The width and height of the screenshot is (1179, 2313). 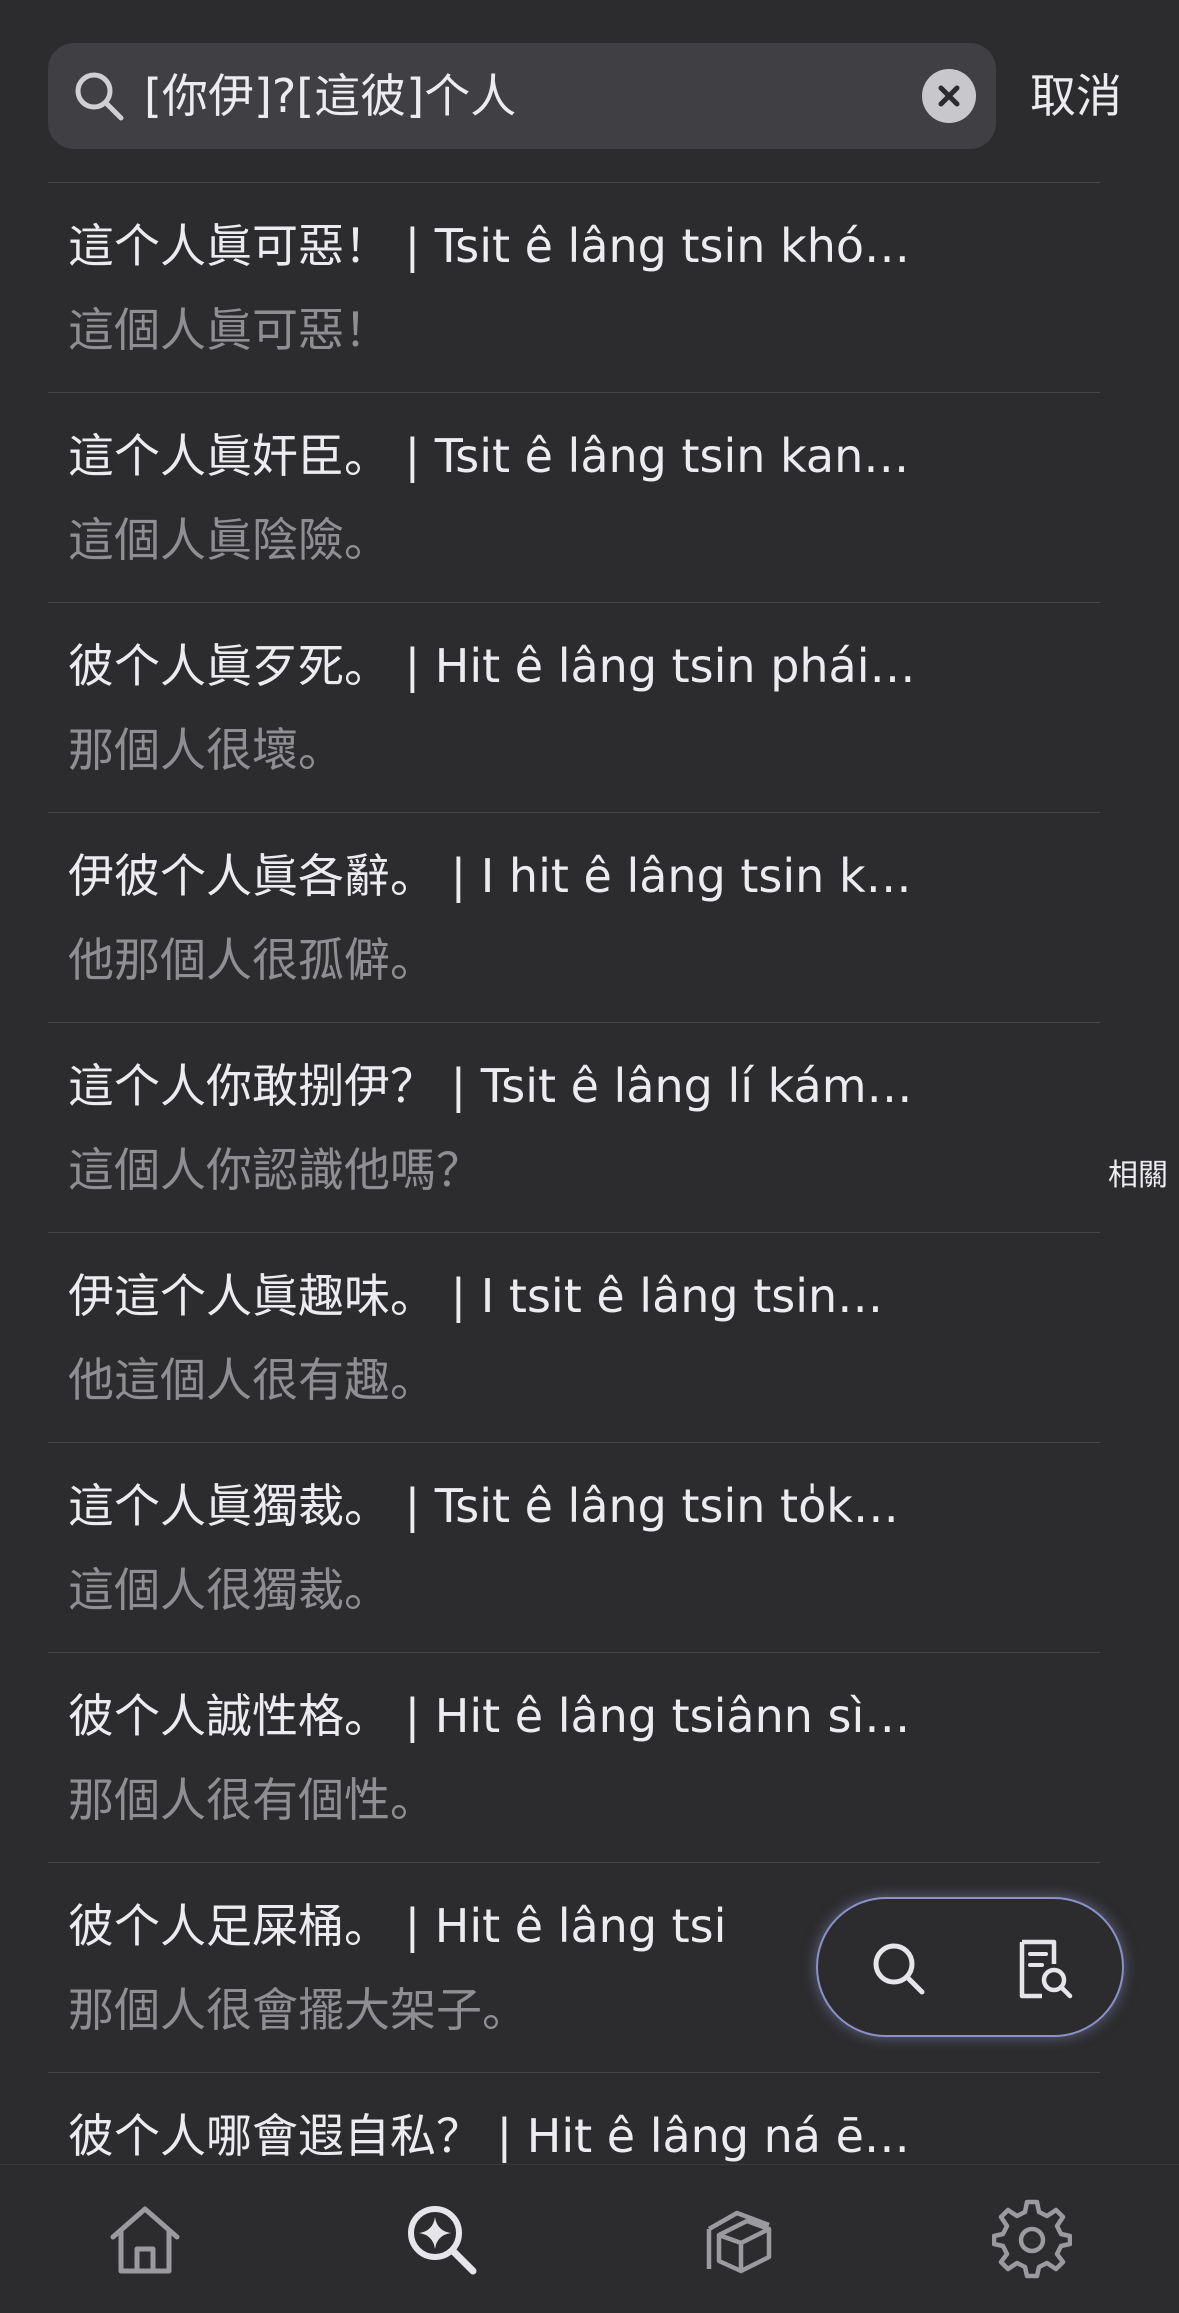 What do you see at coordinates (229, 330) in the screenshot?
I see `result-translation: 這個人眞可惡！` at bounding box center [229, 330].